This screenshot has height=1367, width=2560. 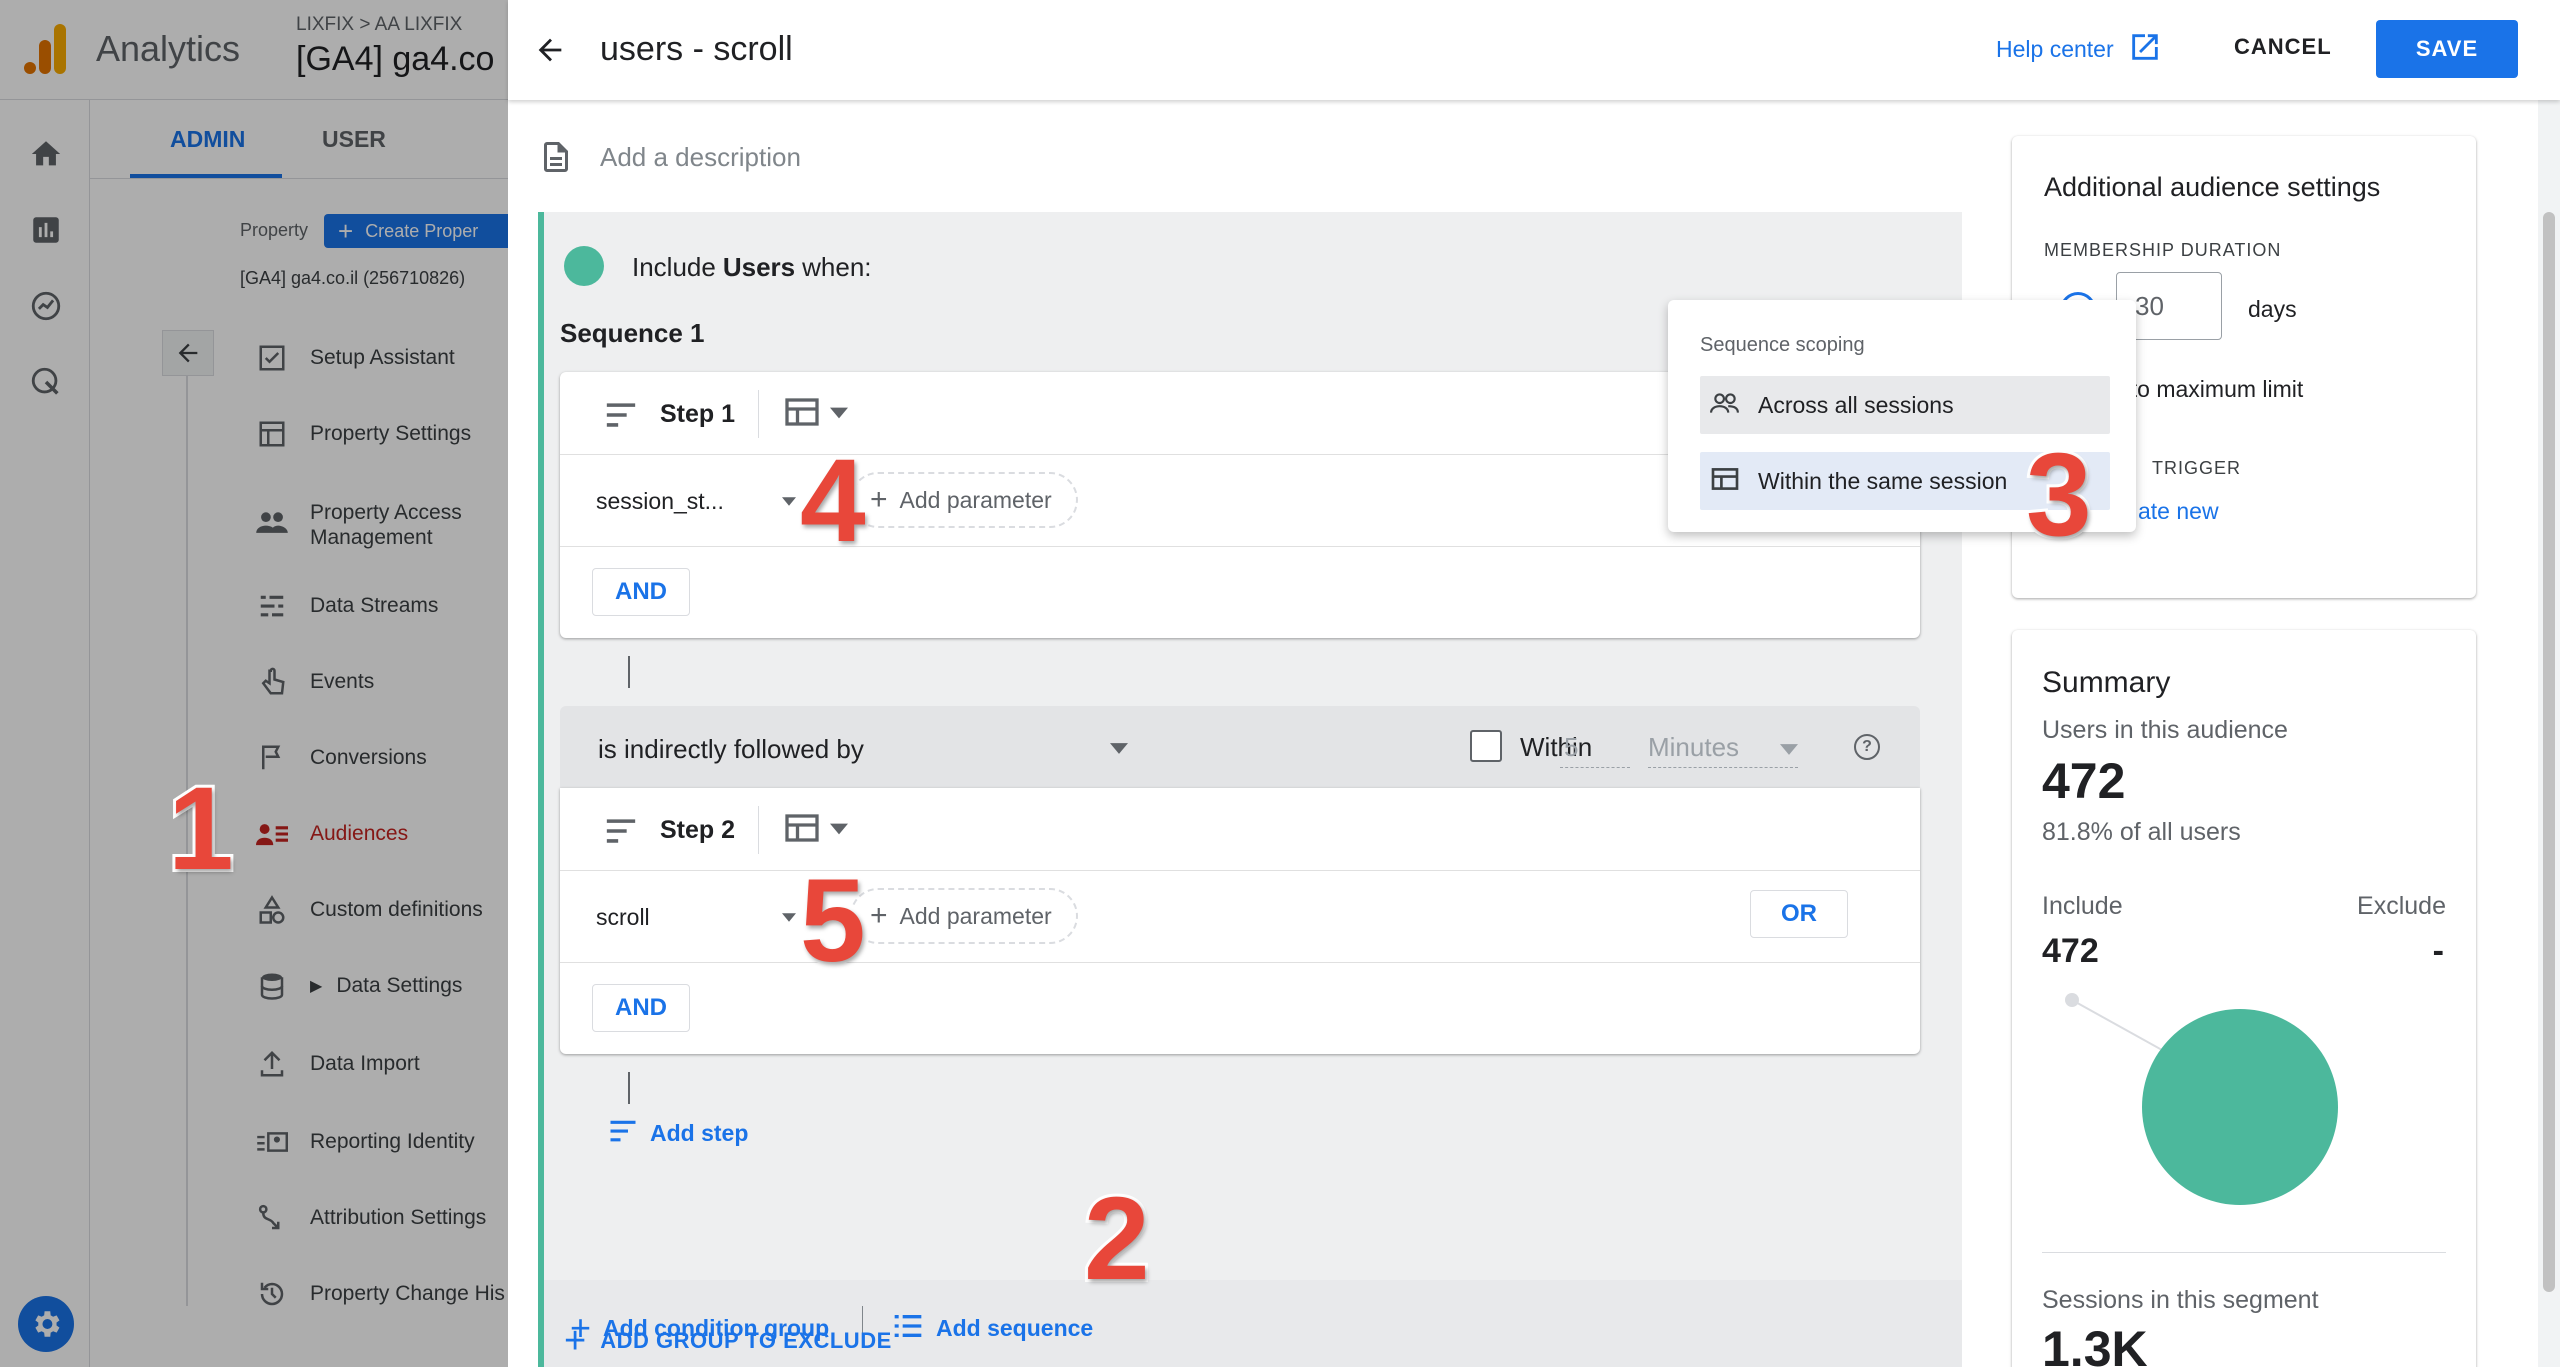 What do you see at coordinates (272, 682) in the screenshot?
I see `touch-icon` at bounding box center [272, 682].